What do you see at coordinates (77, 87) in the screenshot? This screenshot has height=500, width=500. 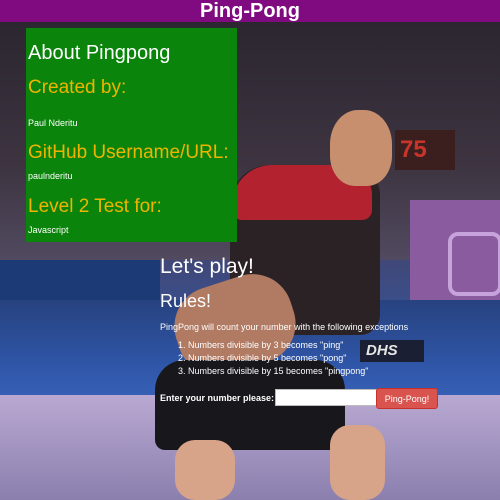 I see `created-by-heading: Created by:` at bounding box center [77, 87].